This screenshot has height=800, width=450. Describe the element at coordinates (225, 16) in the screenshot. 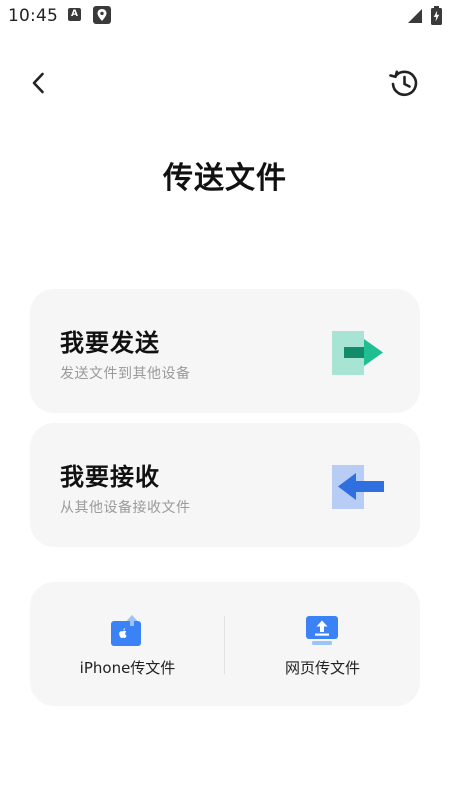

I see `status-bar: 10:45 A` at that location.